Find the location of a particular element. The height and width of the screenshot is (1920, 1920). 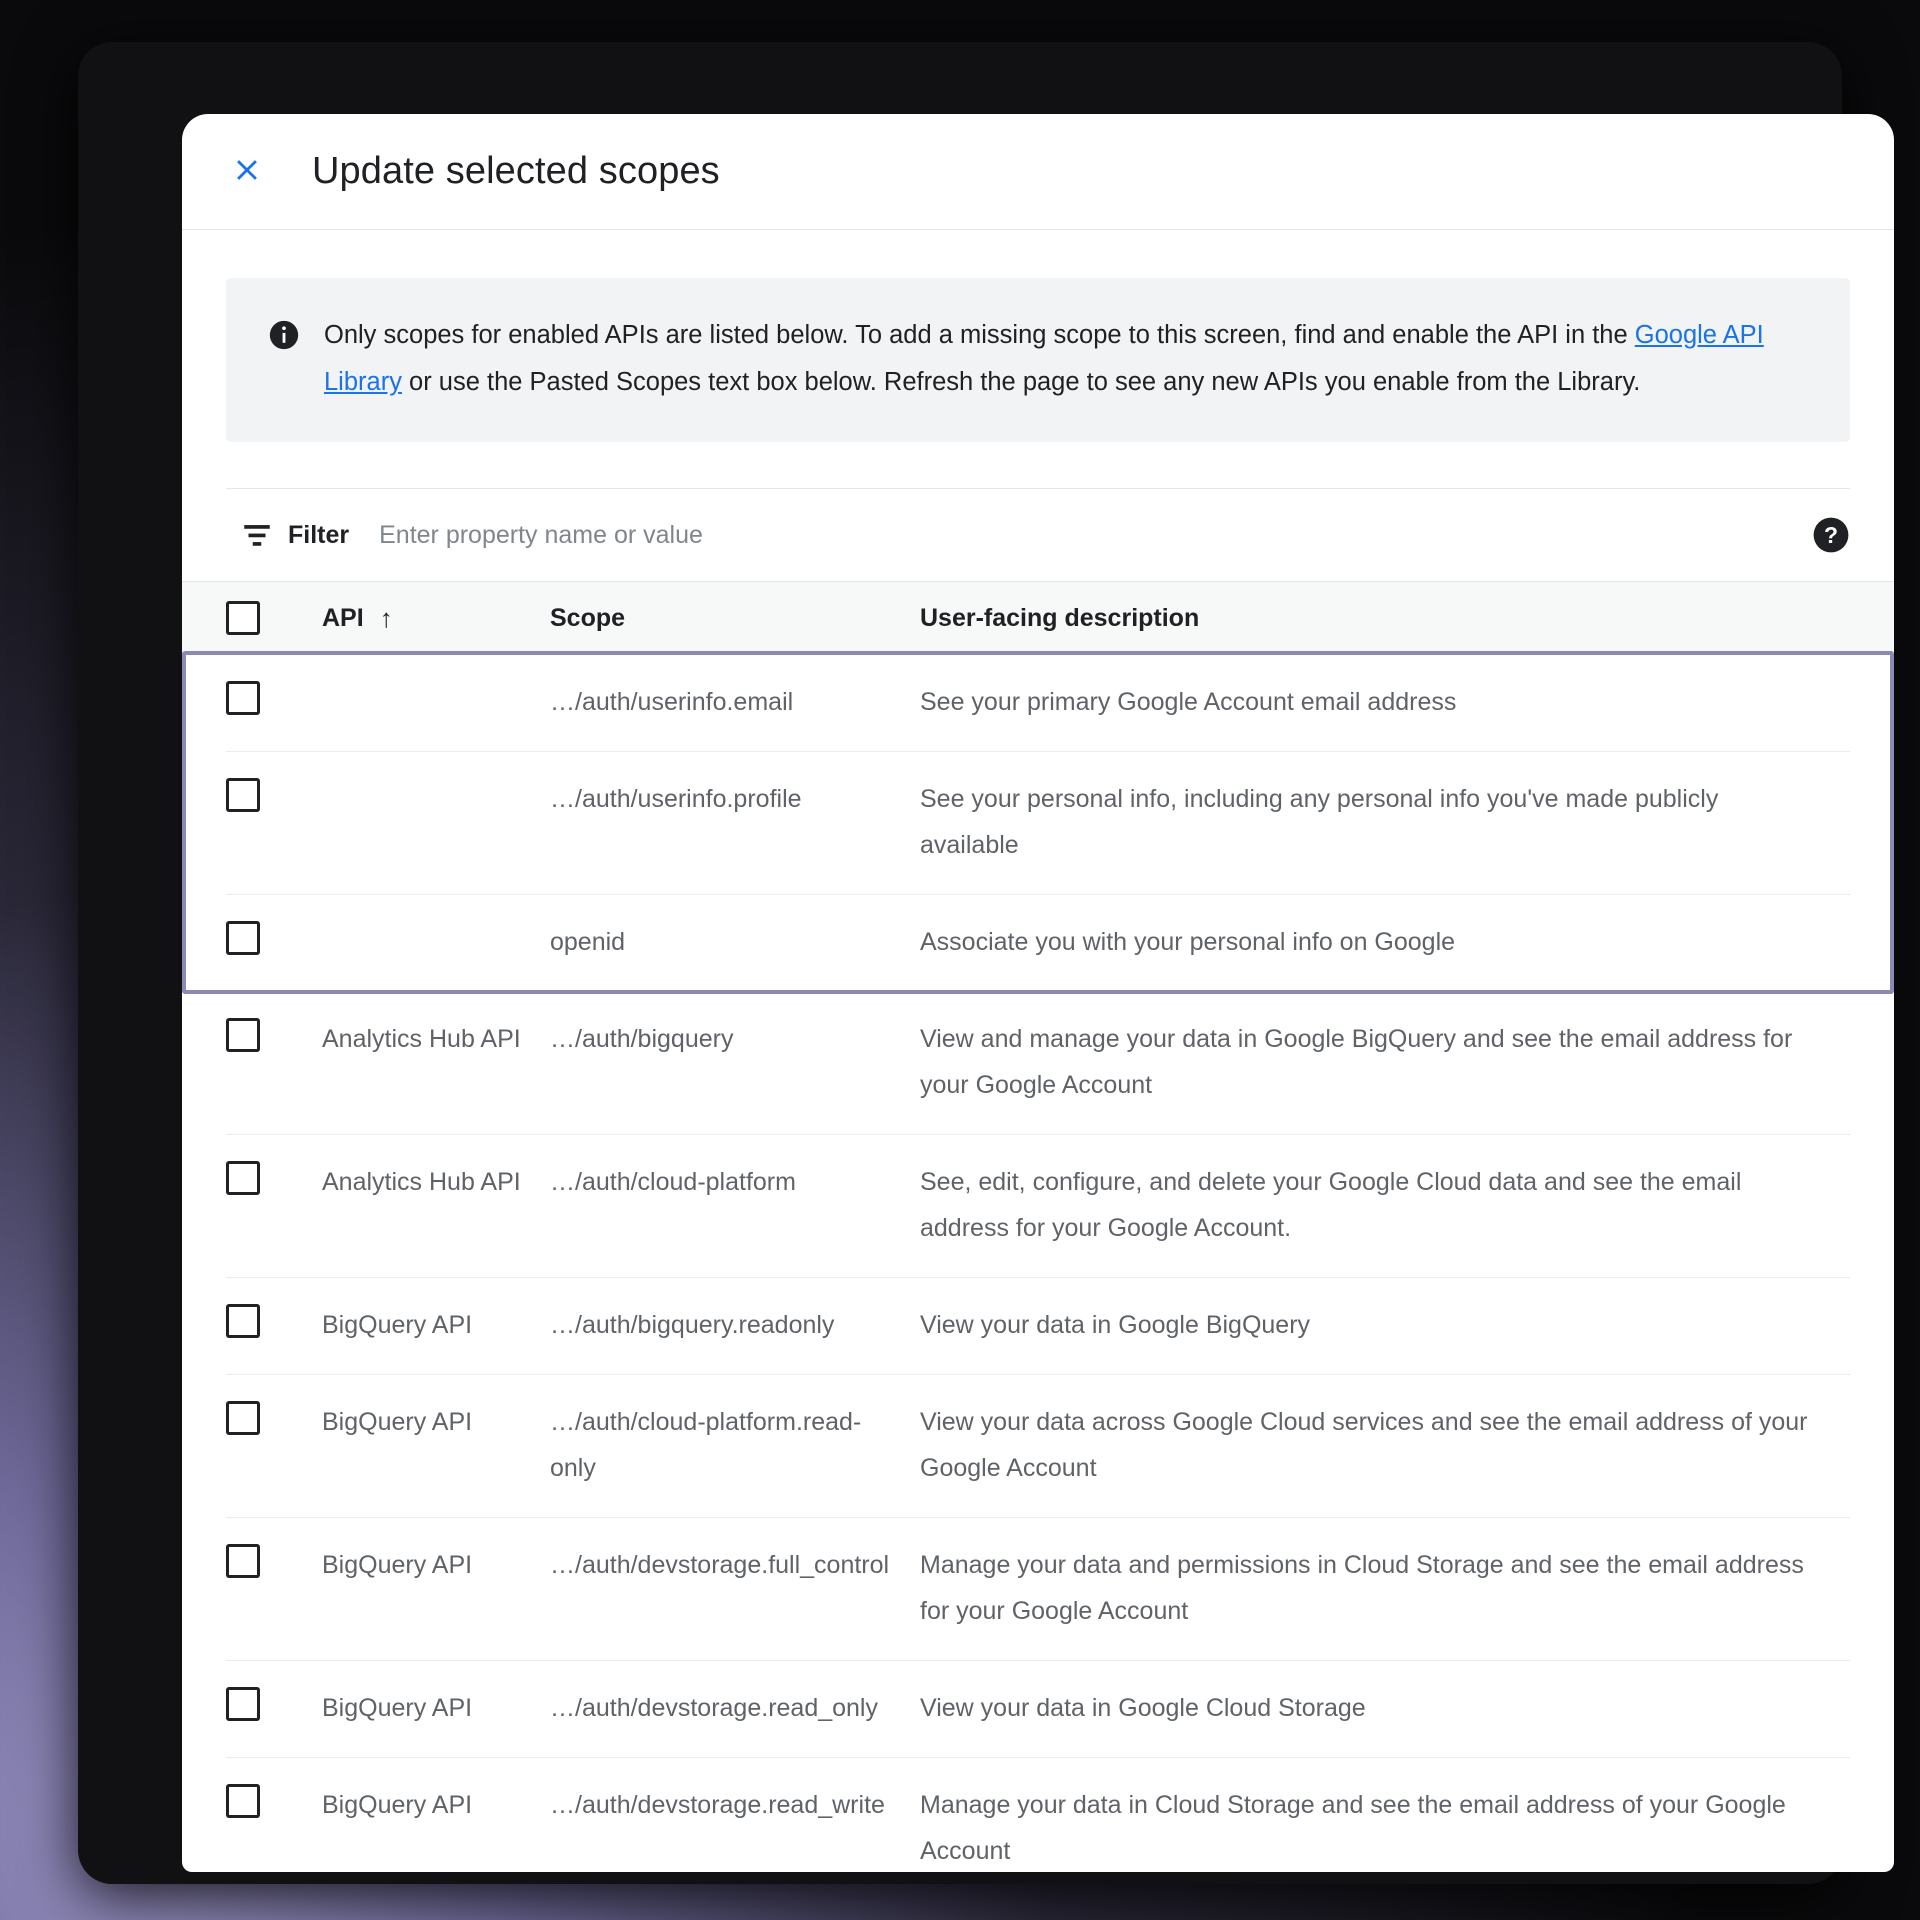

cell-scope: …/auth/userinfo.email is located at coordinates (672, 702).